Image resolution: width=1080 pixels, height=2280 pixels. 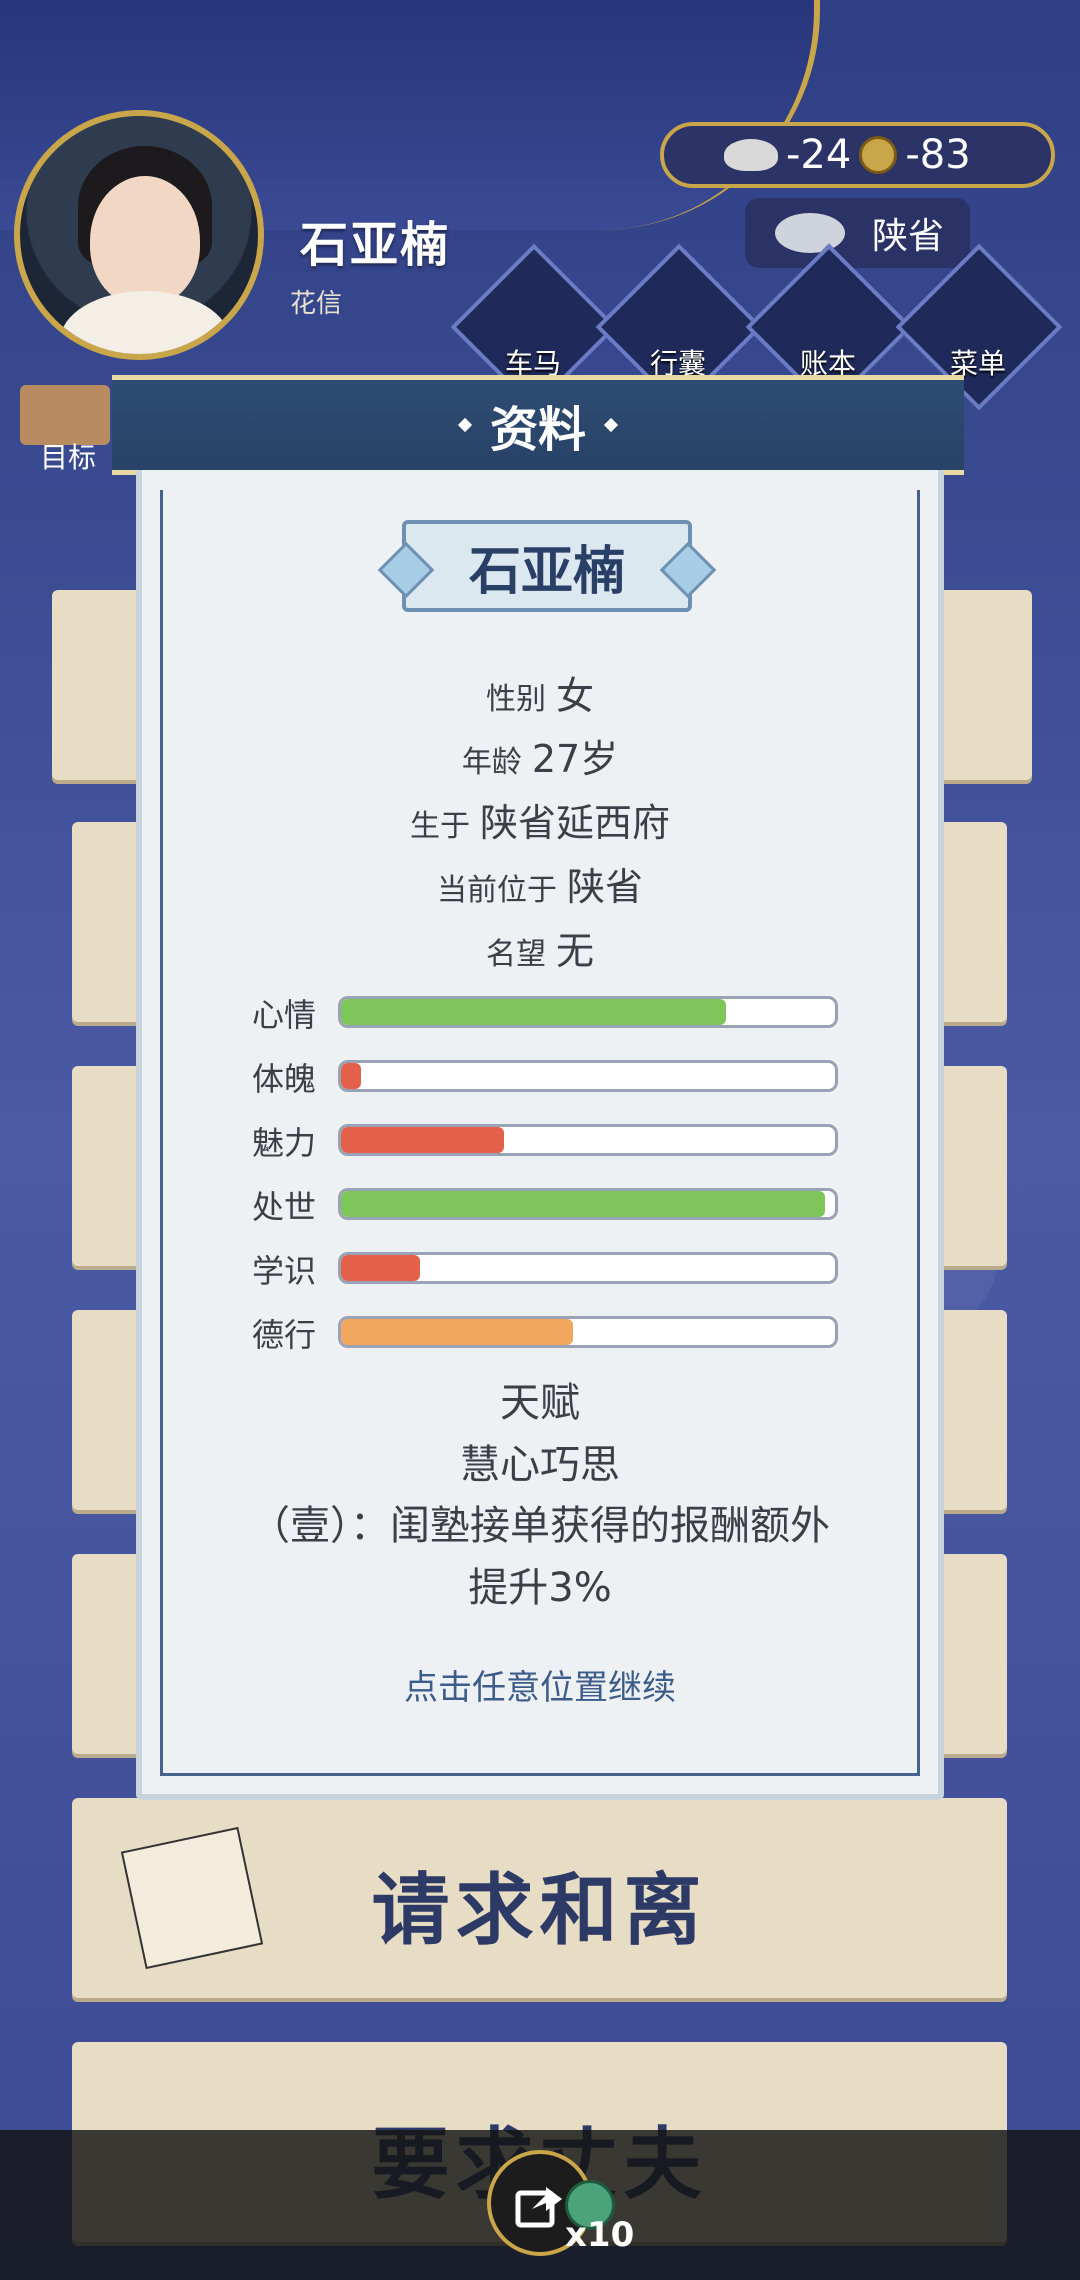 I want to click on talent-title: 天赋, so click(x=540, y=1403).